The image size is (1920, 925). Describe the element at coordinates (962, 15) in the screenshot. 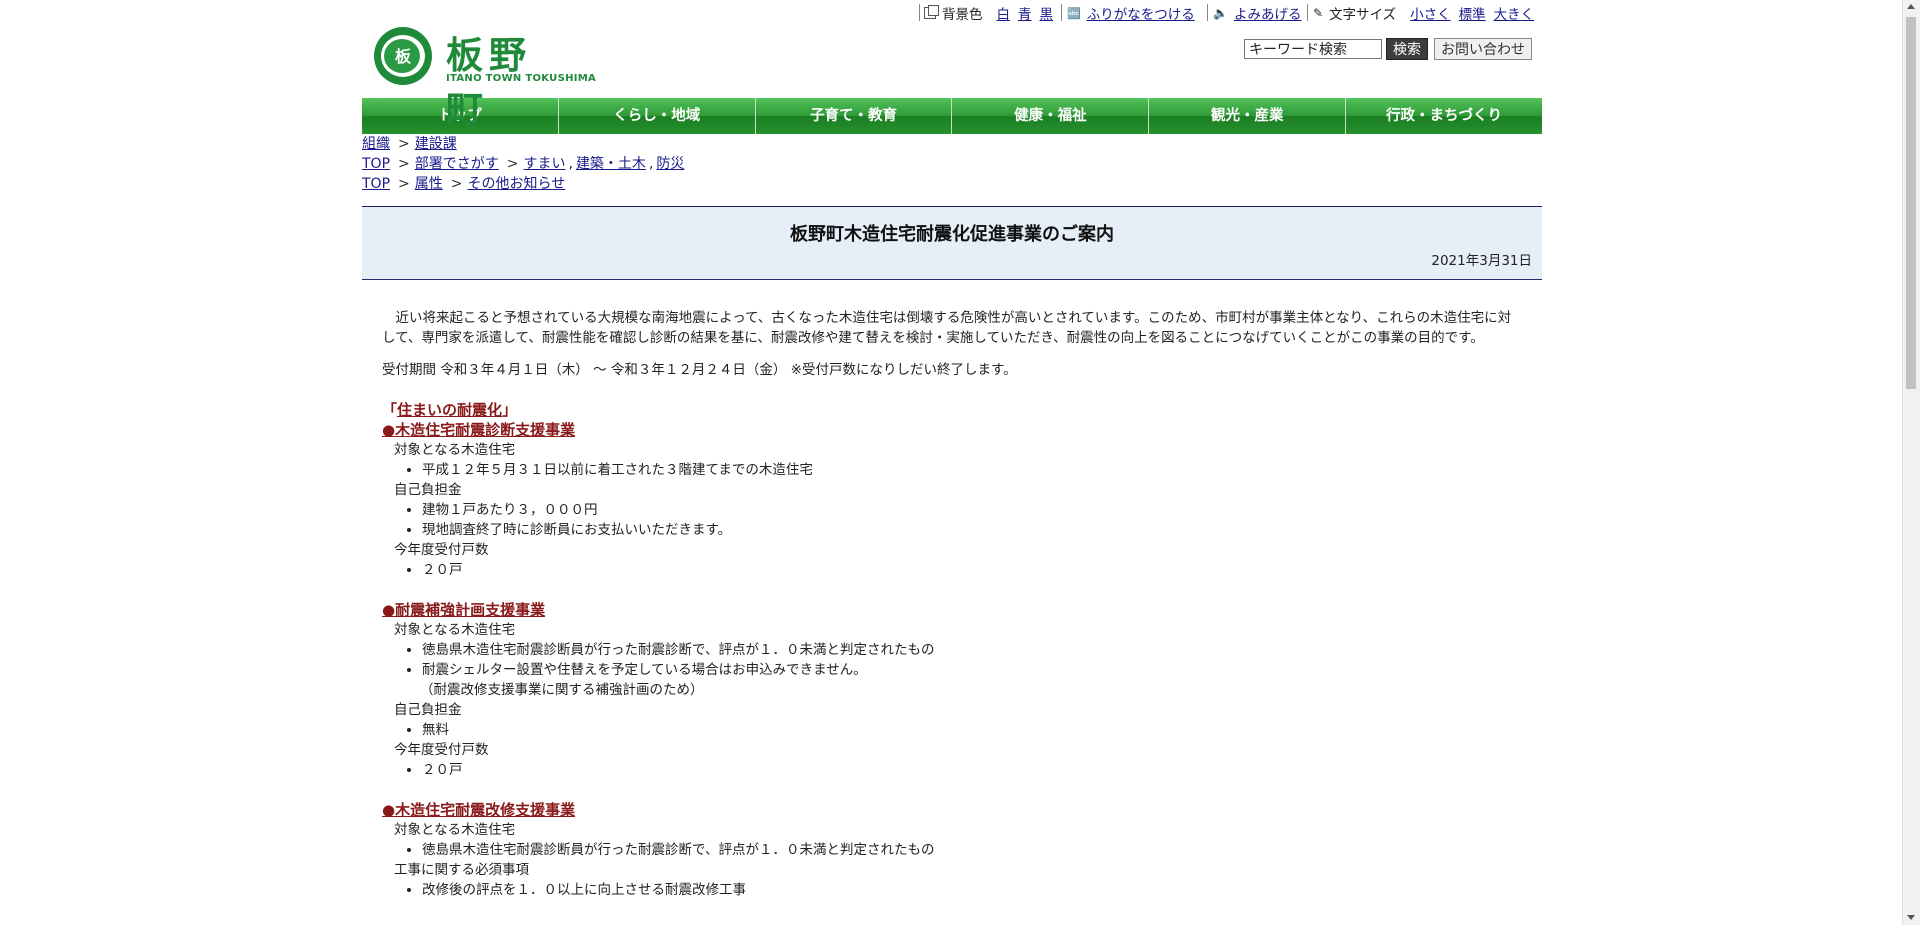

I see `bgcolor-label: 背景色` at that location.